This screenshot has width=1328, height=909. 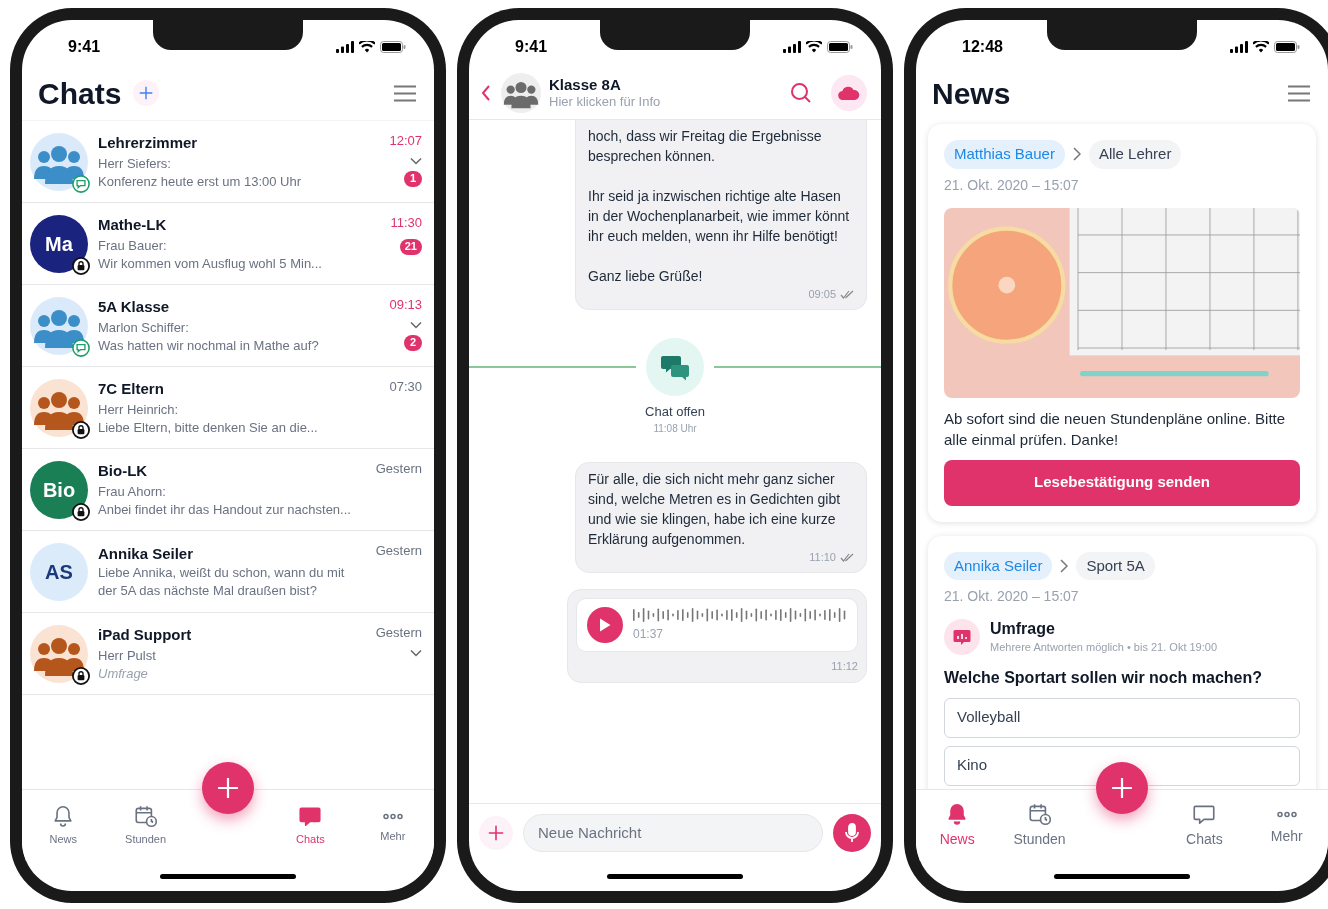 What do you see at coordinates (406, 223) in the screenshot?
I see `chat-time: 11:30` at bounding box center [406, 223].